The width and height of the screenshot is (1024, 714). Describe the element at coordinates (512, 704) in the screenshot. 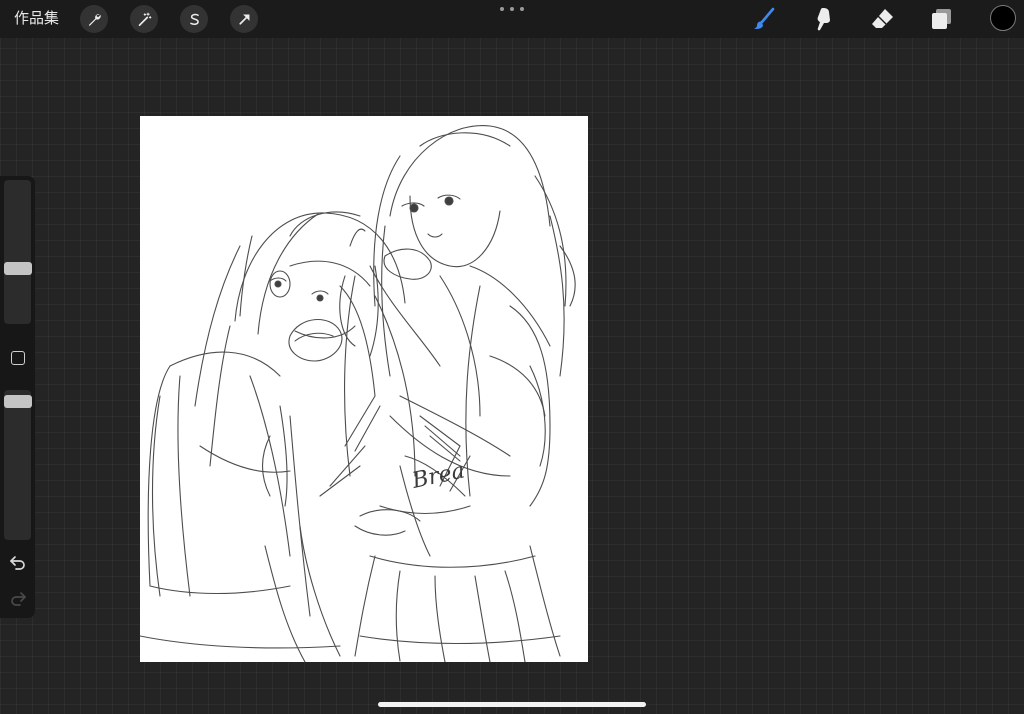

I see `home-indicator` at that location.